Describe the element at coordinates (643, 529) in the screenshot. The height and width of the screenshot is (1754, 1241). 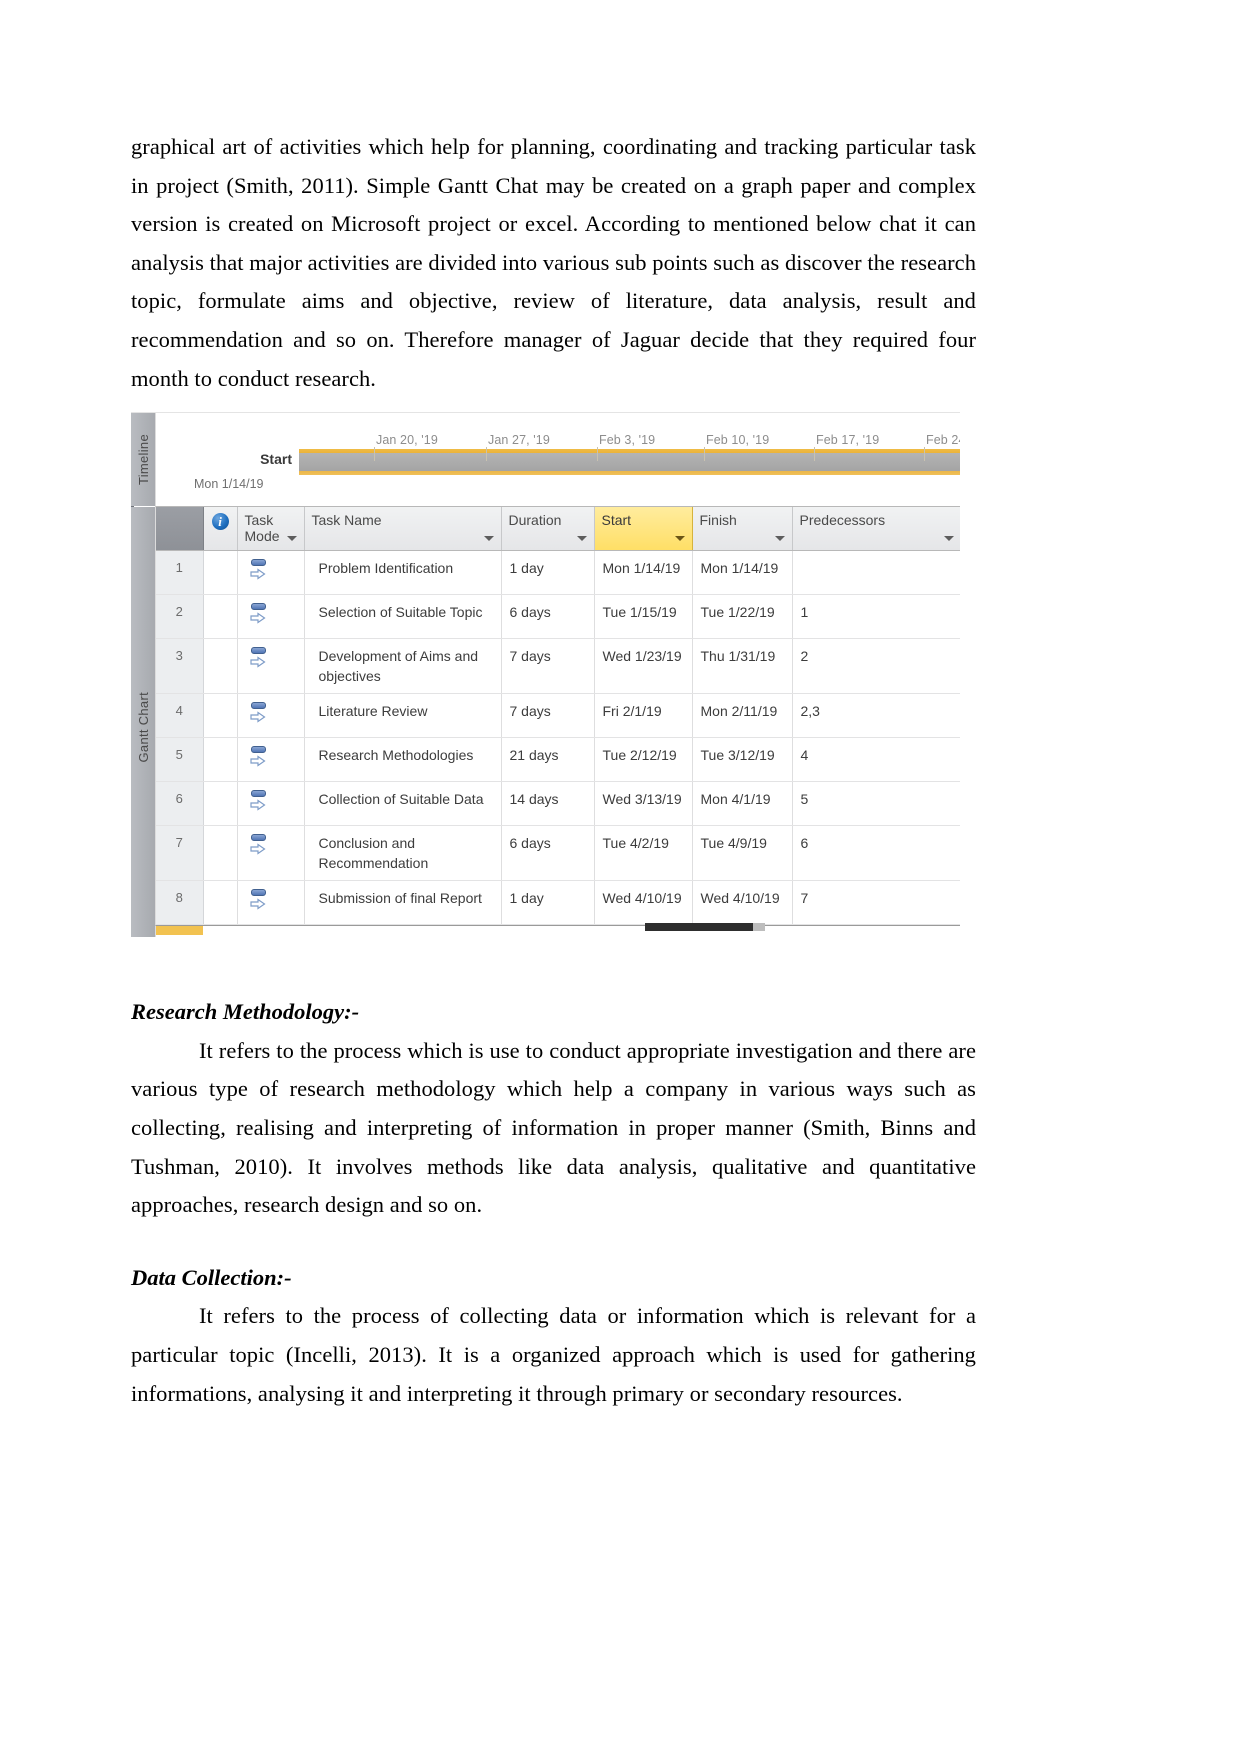
I see `column-header-start: Start` at that location.